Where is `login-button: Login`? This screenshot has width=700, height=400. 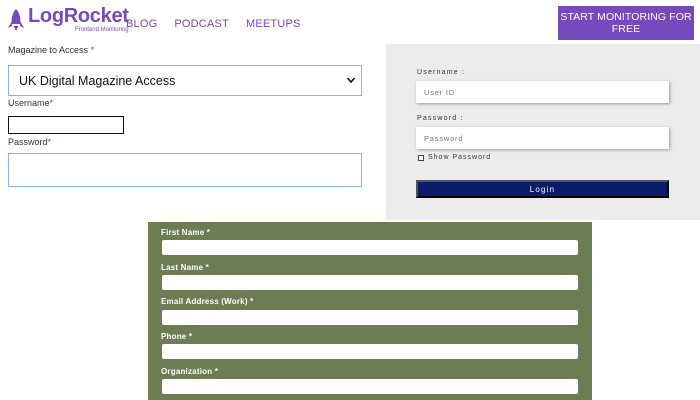
login-button: Login is located at coordinates (542, 189).